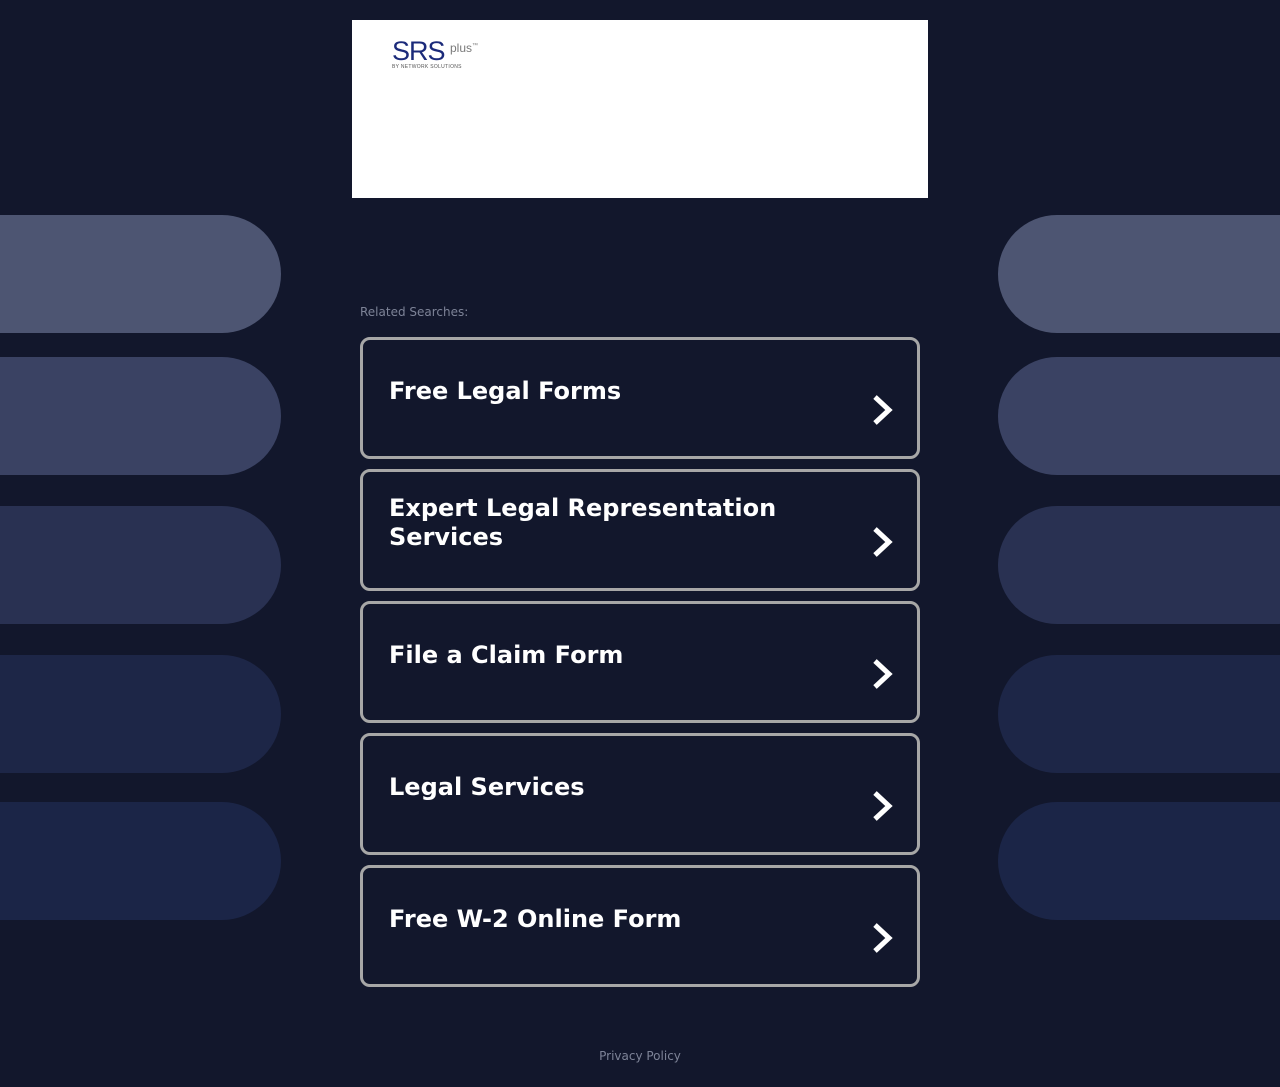 This screenshot has width=1280, height=1087. I want to click on search-link-label: Free W-2 Online Form, so click(535, 918).